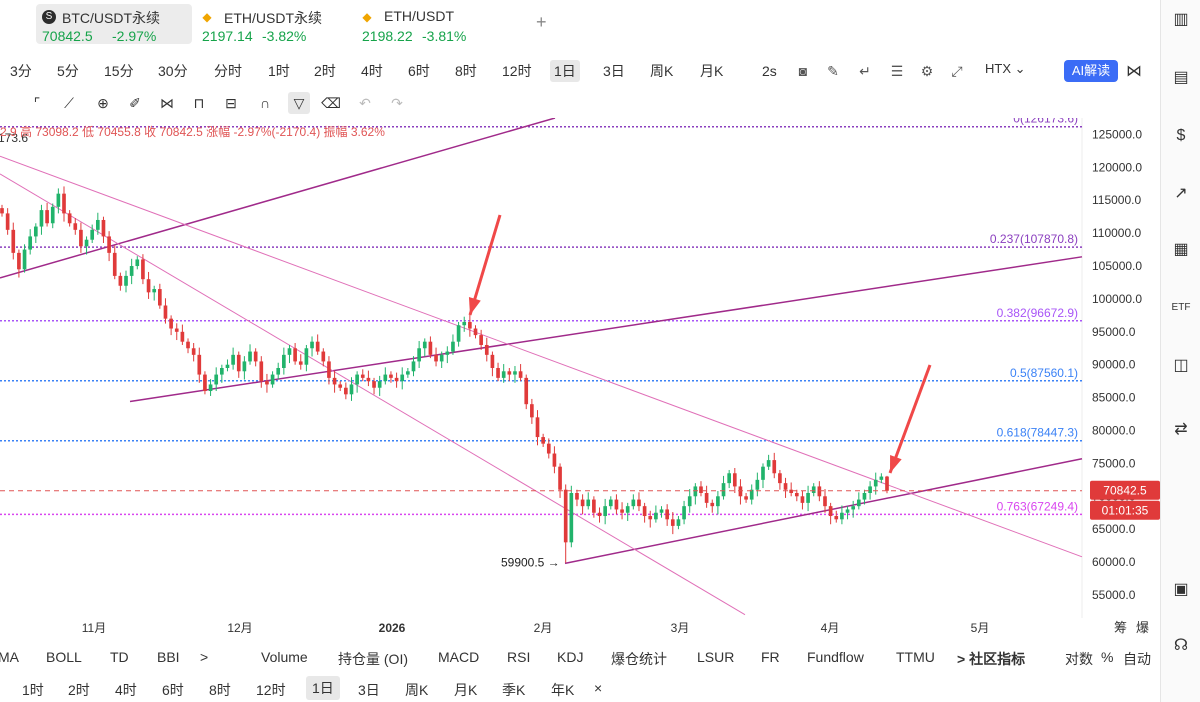 Image resolution: width=1200 pixels, height=702 pixels. I want to click on bottom-interval-month: 月K, so click(465, 690).